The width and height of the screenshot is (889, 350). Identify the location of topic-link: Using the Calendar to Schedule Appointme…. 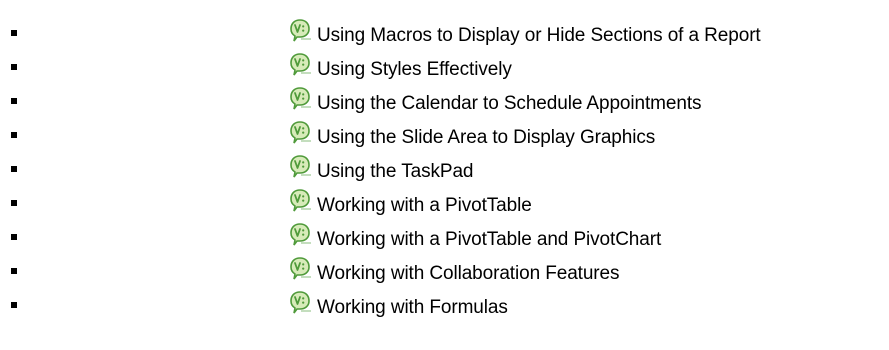
(494, 102).